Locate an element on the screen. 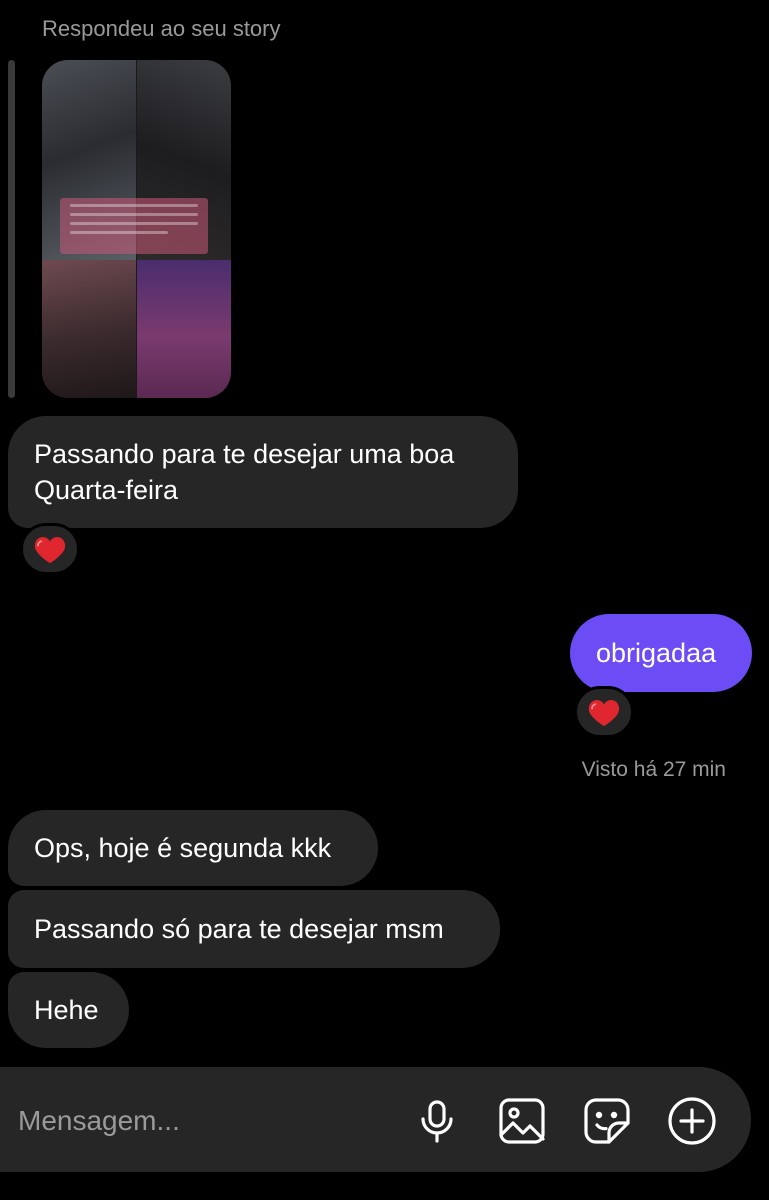  message-input is located at coordinates (198, 1121).